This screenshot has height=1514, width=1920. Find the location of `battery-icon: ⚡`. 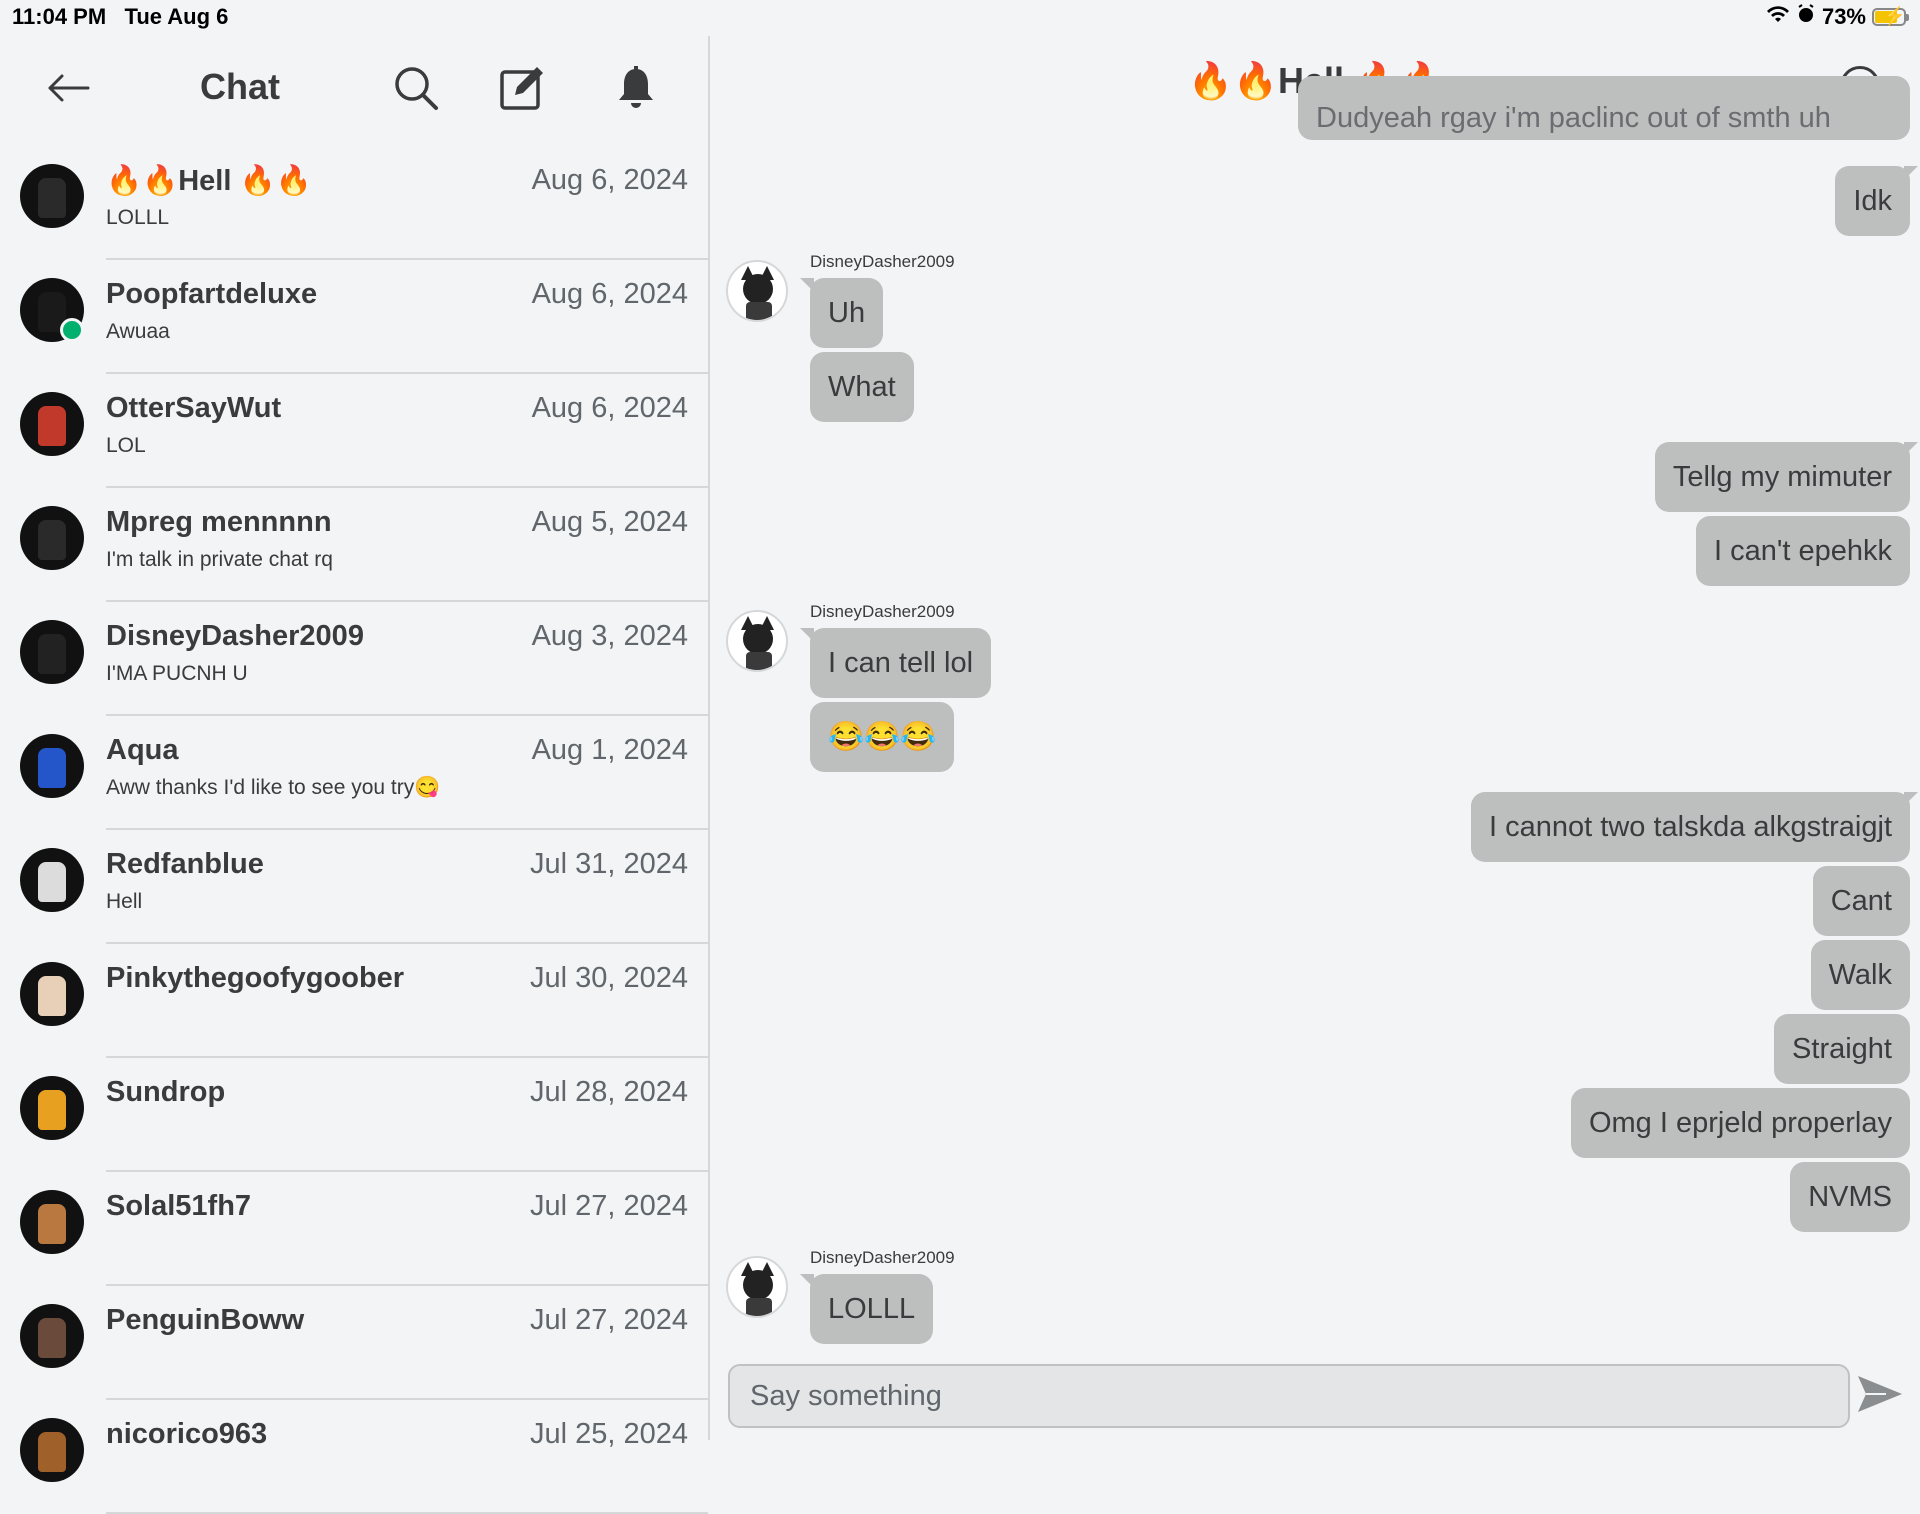

battery-icon: ⚡ is located at coordinates (1890, 16).